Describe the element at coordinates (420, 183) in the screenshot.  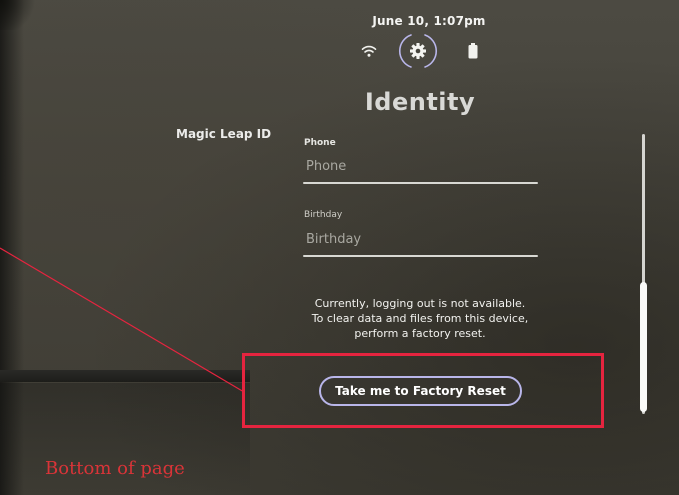
I see `phone-input-underline` at that location.